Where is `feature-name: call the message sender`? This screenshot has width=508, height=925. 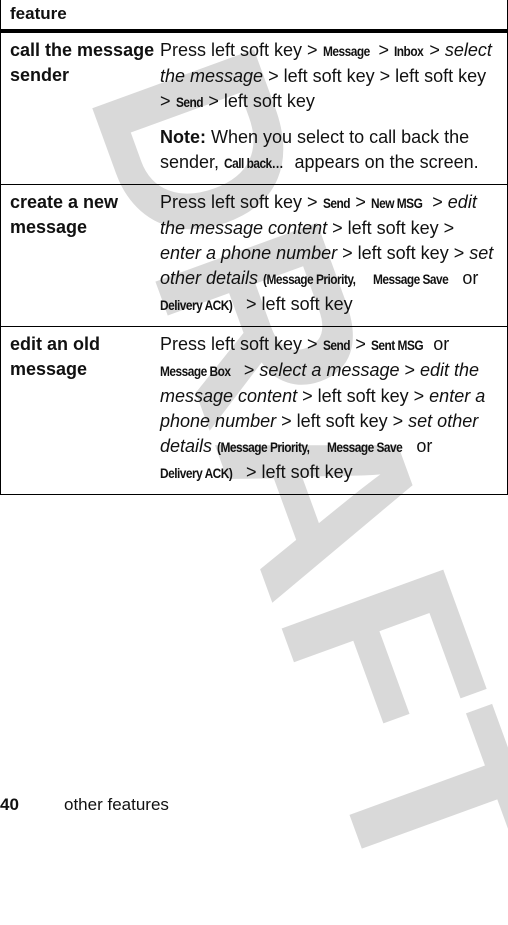
feature-name: call the message sender is located at coordinates (80, 108).